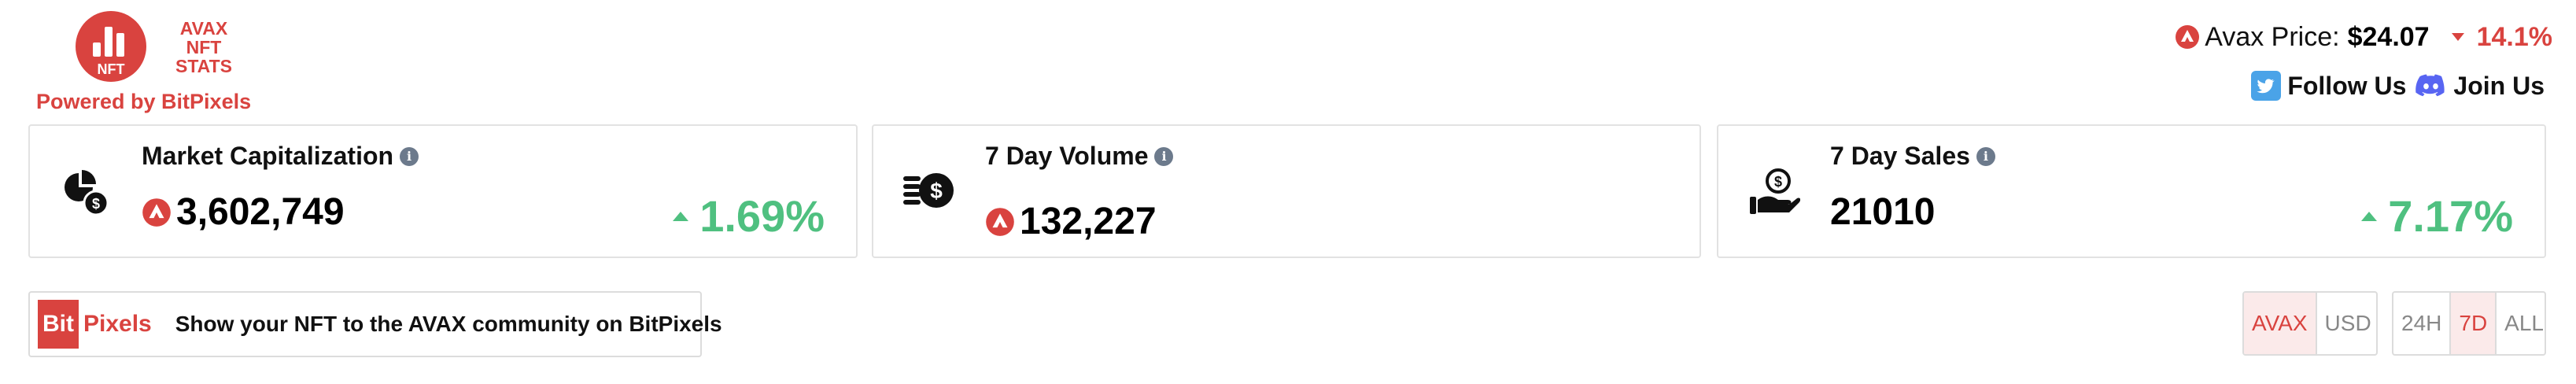 Image resolution: width=2576 pixels, height=384 pixels. I want to click on period-7d-button: 7D, so click(2472, 323).